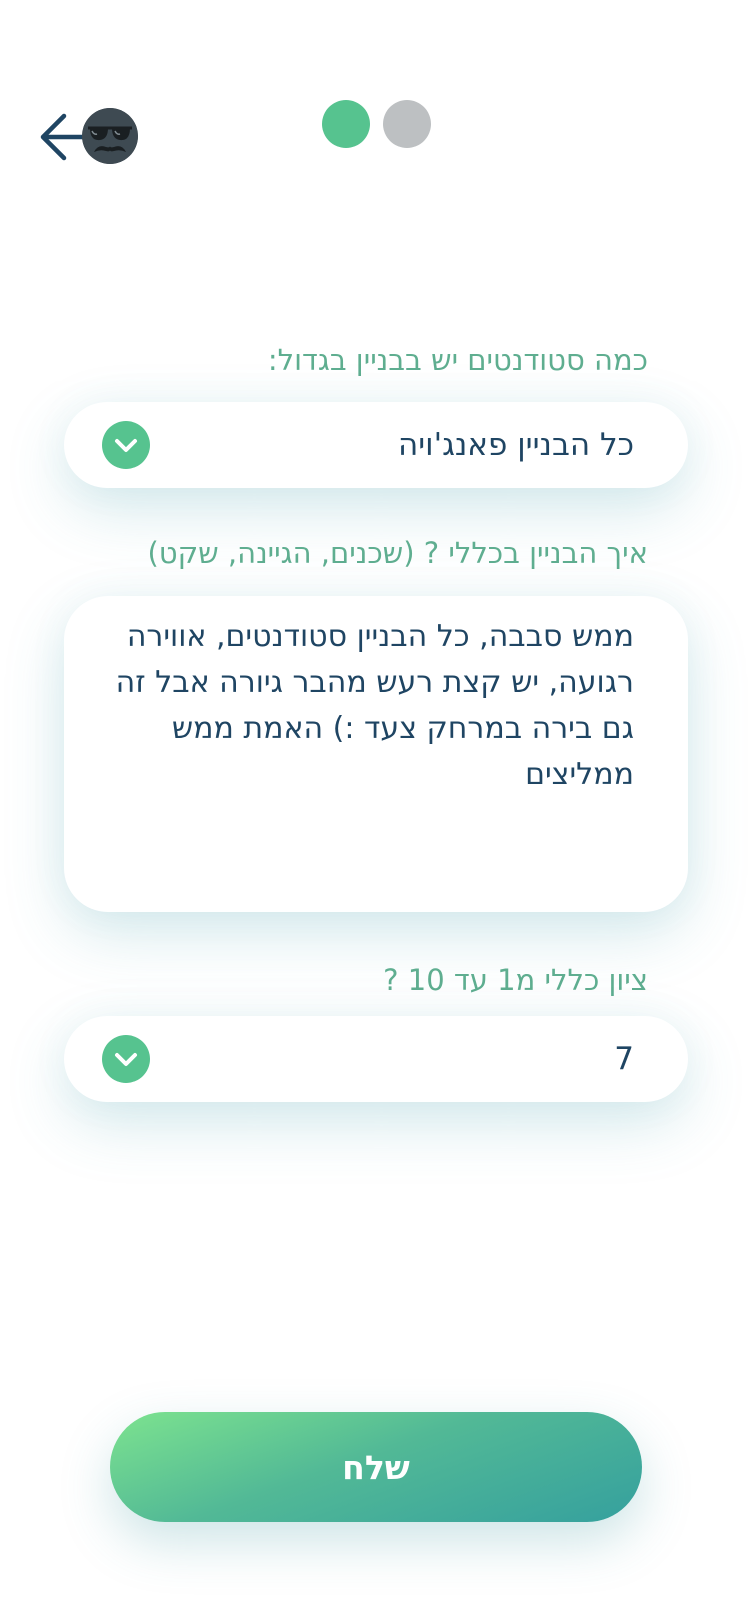 This screenshot has width=750, height=1624. Describe the element at coordinates (624, 1059) in the screenshot. I see `rating-select-value: 7` at that location.